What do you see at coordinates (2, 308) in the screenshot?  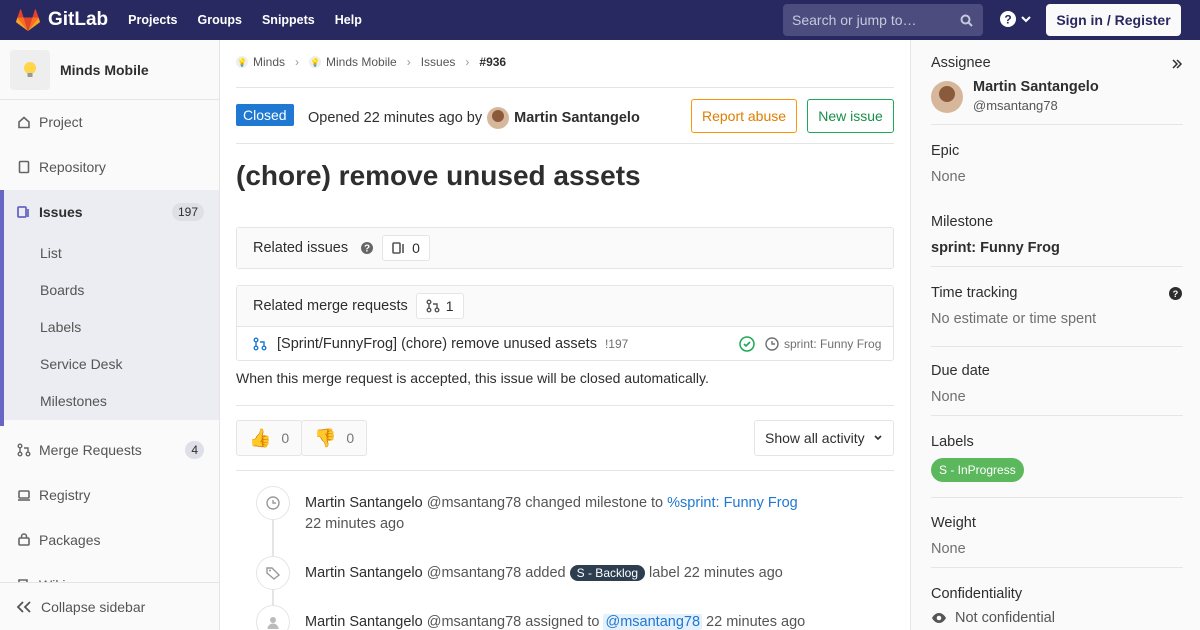 I see `active-section-indicator` at bounding box center [2, 308].